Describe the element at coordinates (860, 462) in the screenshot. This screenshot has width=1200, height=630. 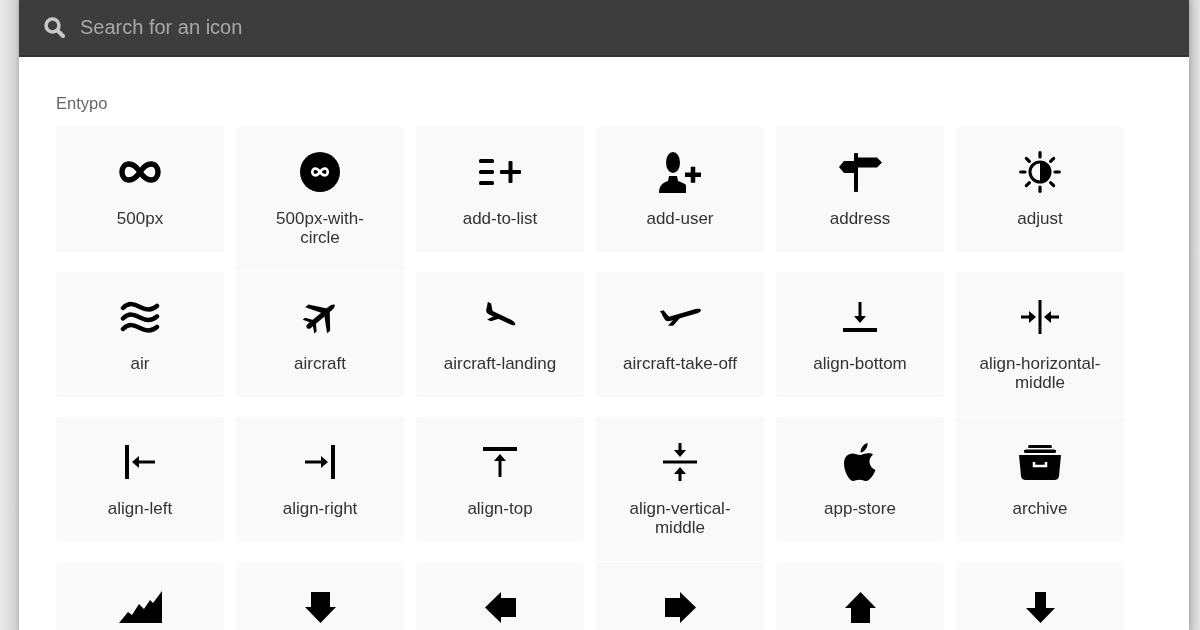
I see `apple-icon` at that location.